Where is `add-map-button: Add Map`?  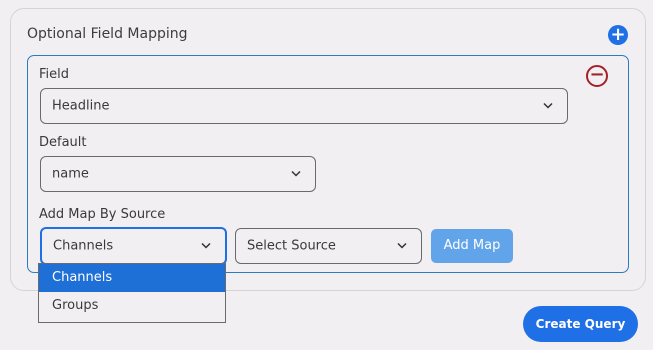
add-map-button: Add Map is located at coordinates (472, 246).